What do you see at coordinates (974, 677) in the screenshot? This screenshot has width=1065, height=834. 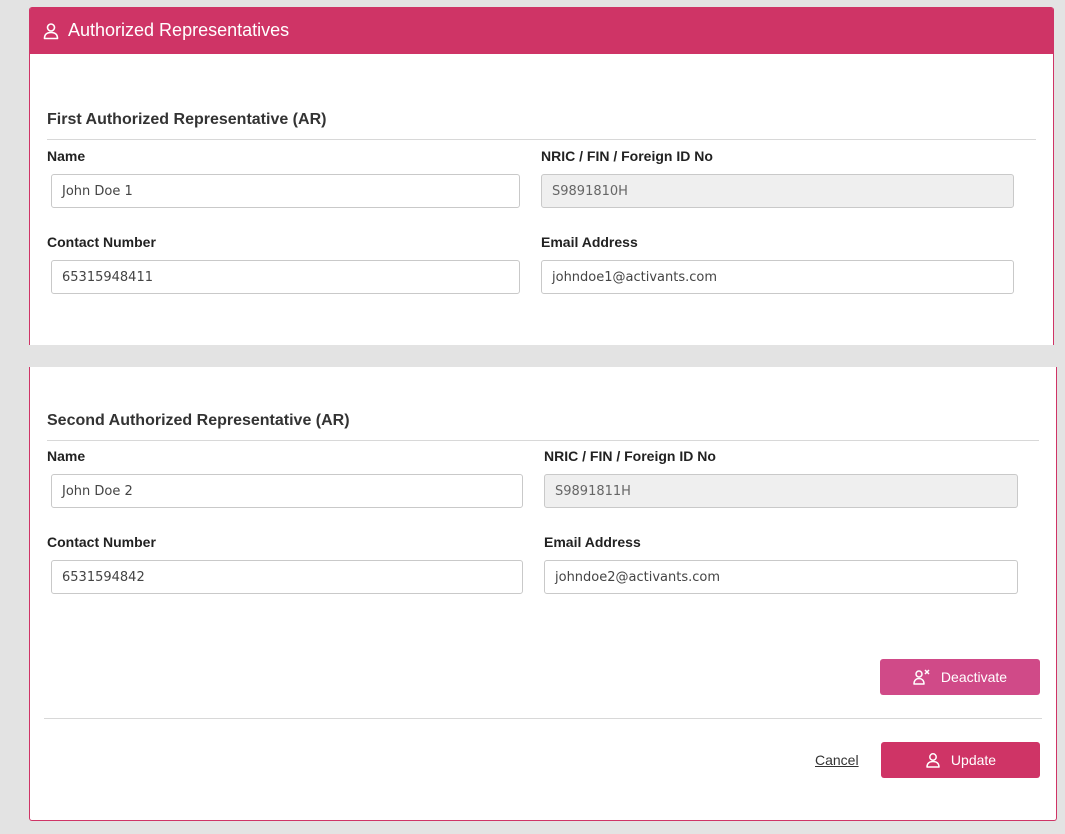 I see `deactivate-label: Deactivate` at bounding box center [974, 677].